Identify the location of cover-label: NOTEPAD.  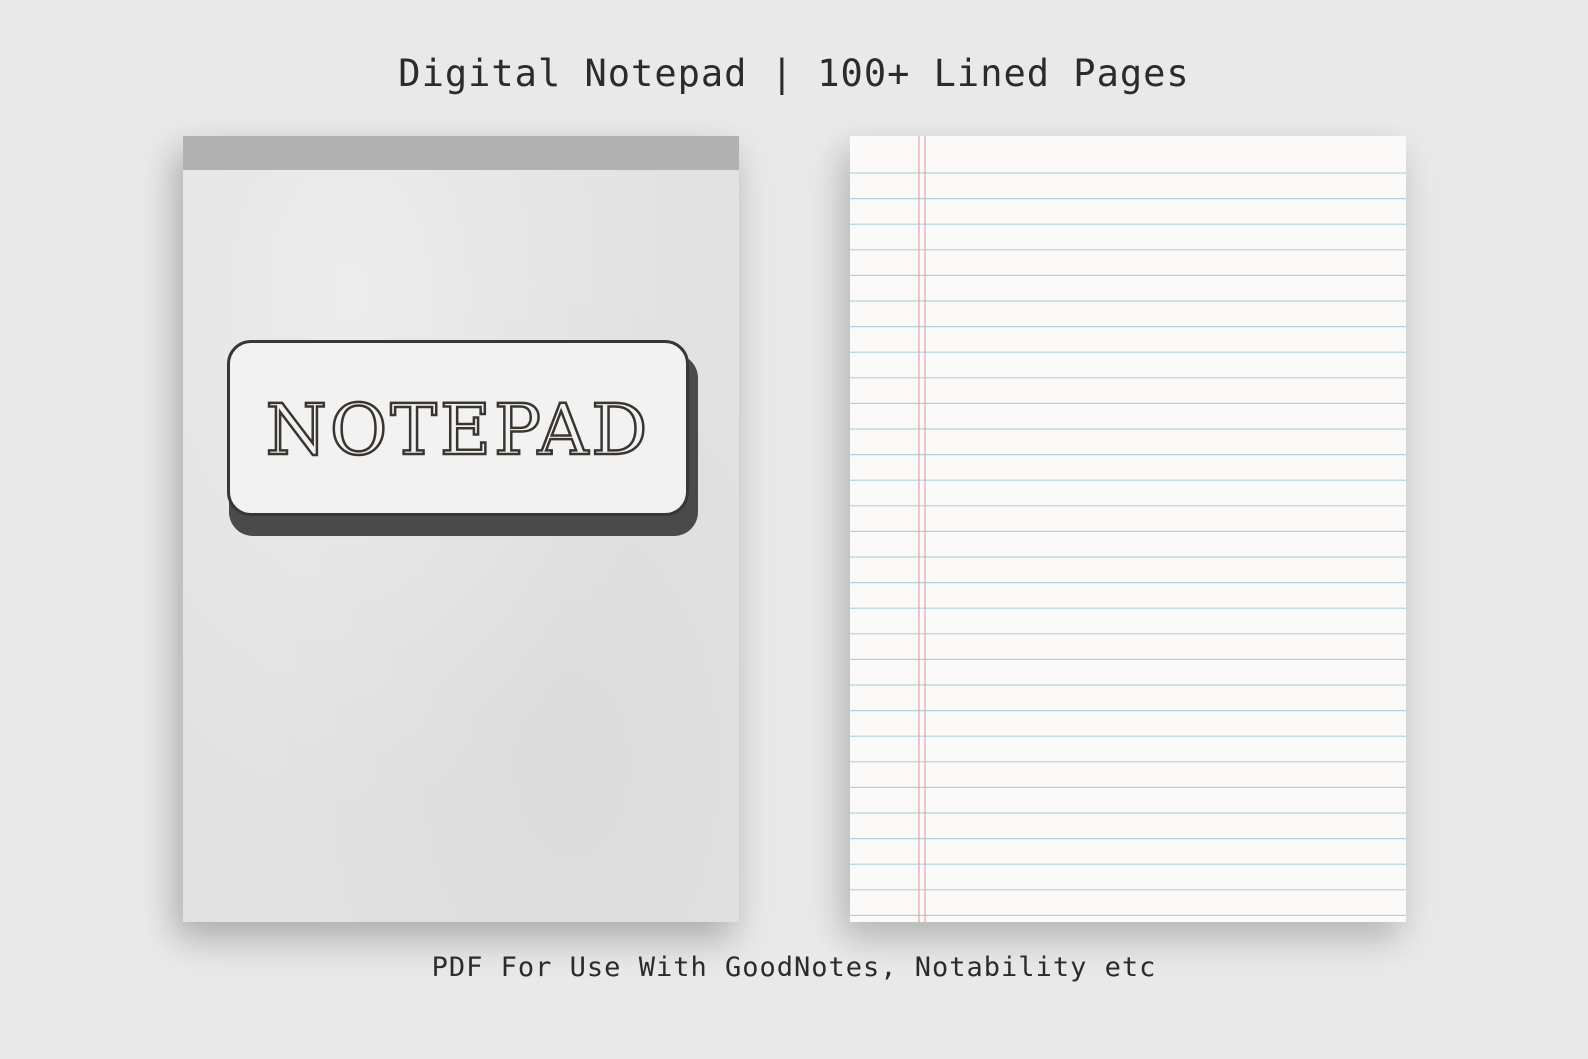
(458, 428).